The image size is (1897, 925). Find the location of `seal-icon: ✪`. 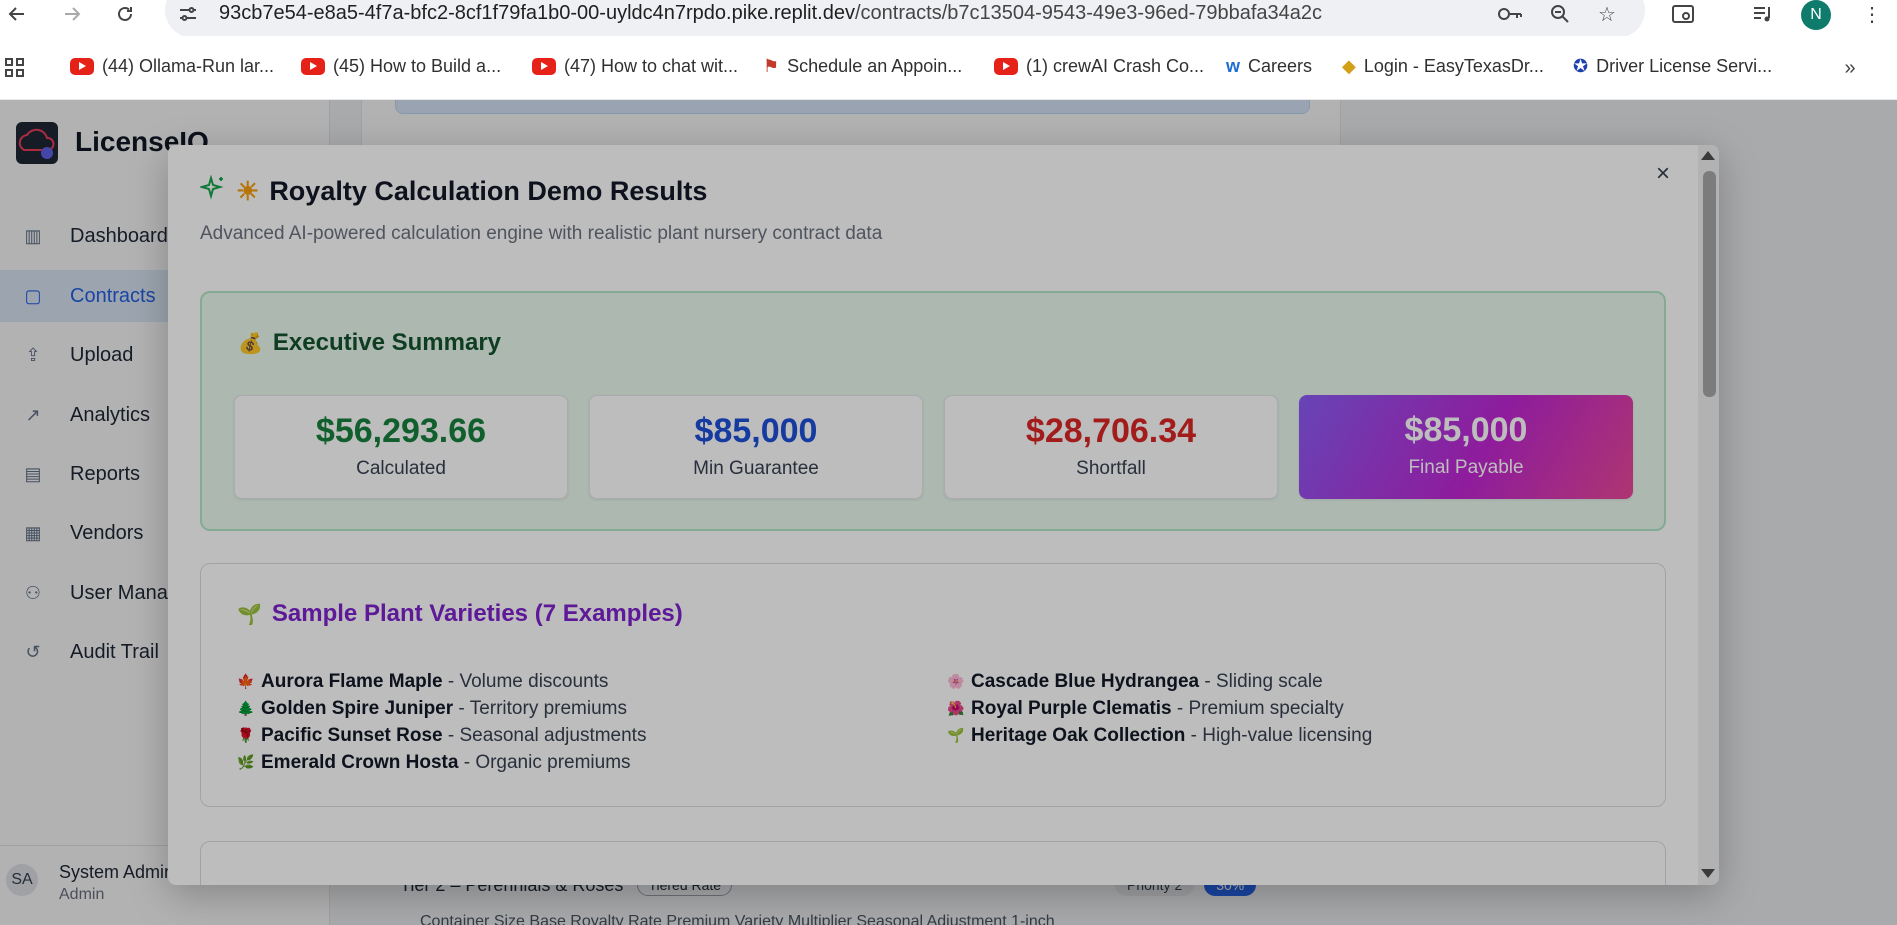

seal-icon: ✪ is located at coordinates (1581, 66).